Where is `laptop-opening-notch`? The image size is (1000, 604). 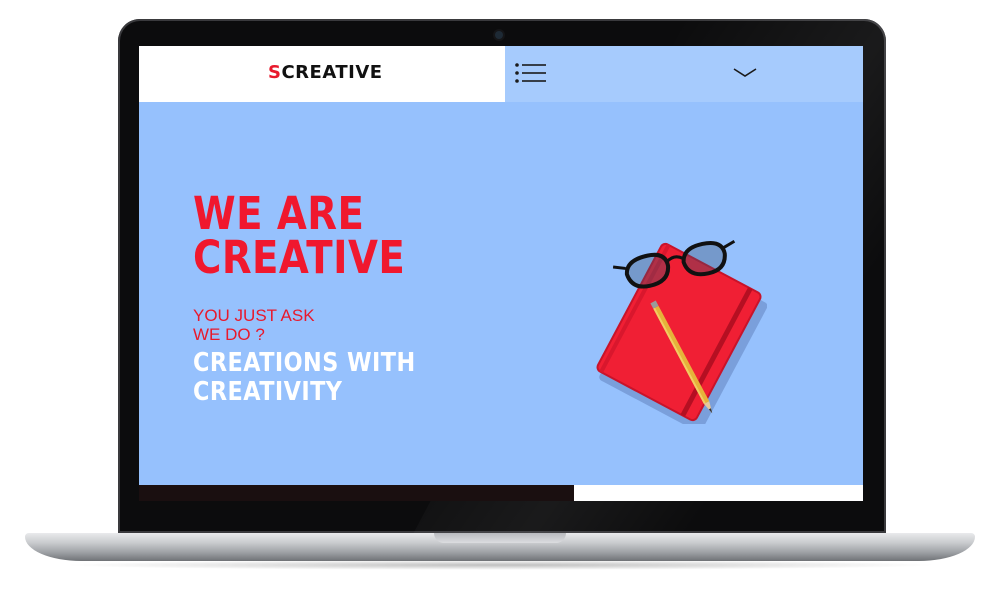 laptop-opening-notch is located at coordinates (500, 538).